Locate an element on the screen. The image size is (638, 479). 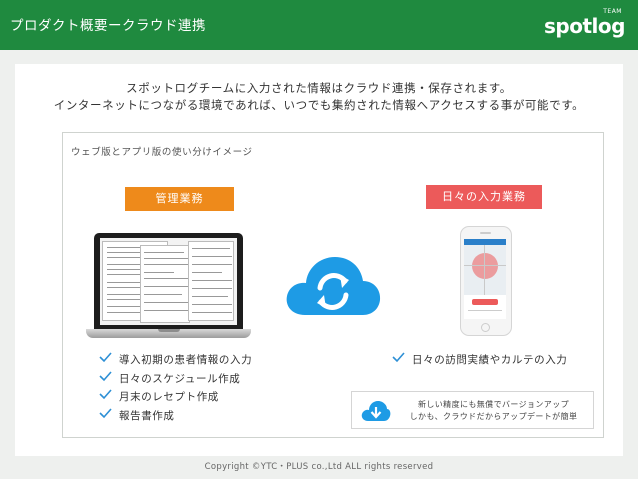
list-item: 日々のスケジュール作成 is located at coordinates (174, 380).